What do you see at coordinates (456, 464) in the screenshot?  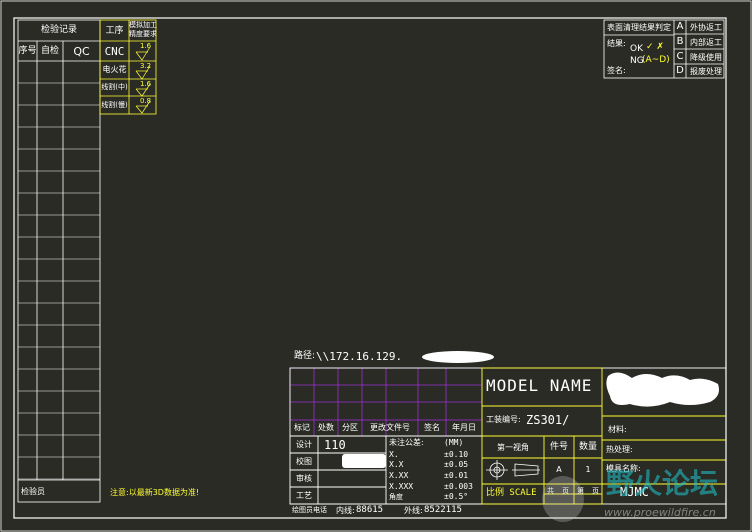 I see `tolerance-value-1: ±0.05` at bounding box center [456, 464].